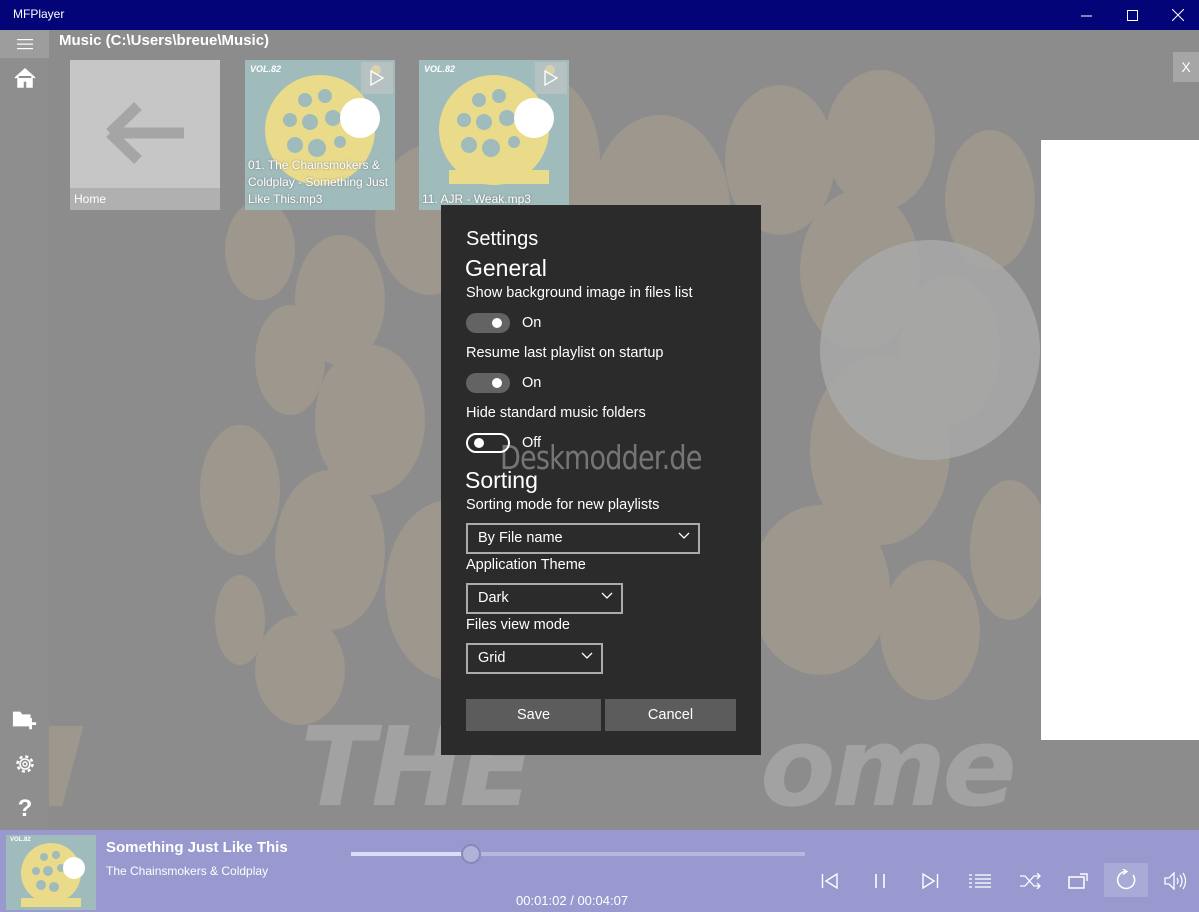 Image resolution: width=1199 pixels, height=912 pixels. I want to click on now-playing-cover: VOL.82, so click(51, 872).